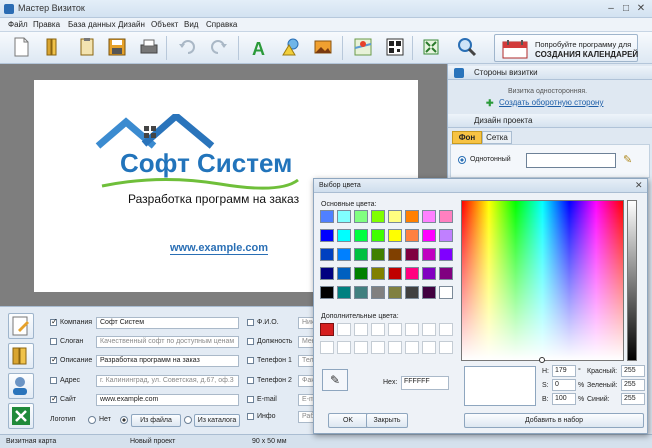 This screenshot has width=652, height=448. I want to click on ok-button: OK, so click(348, 420).